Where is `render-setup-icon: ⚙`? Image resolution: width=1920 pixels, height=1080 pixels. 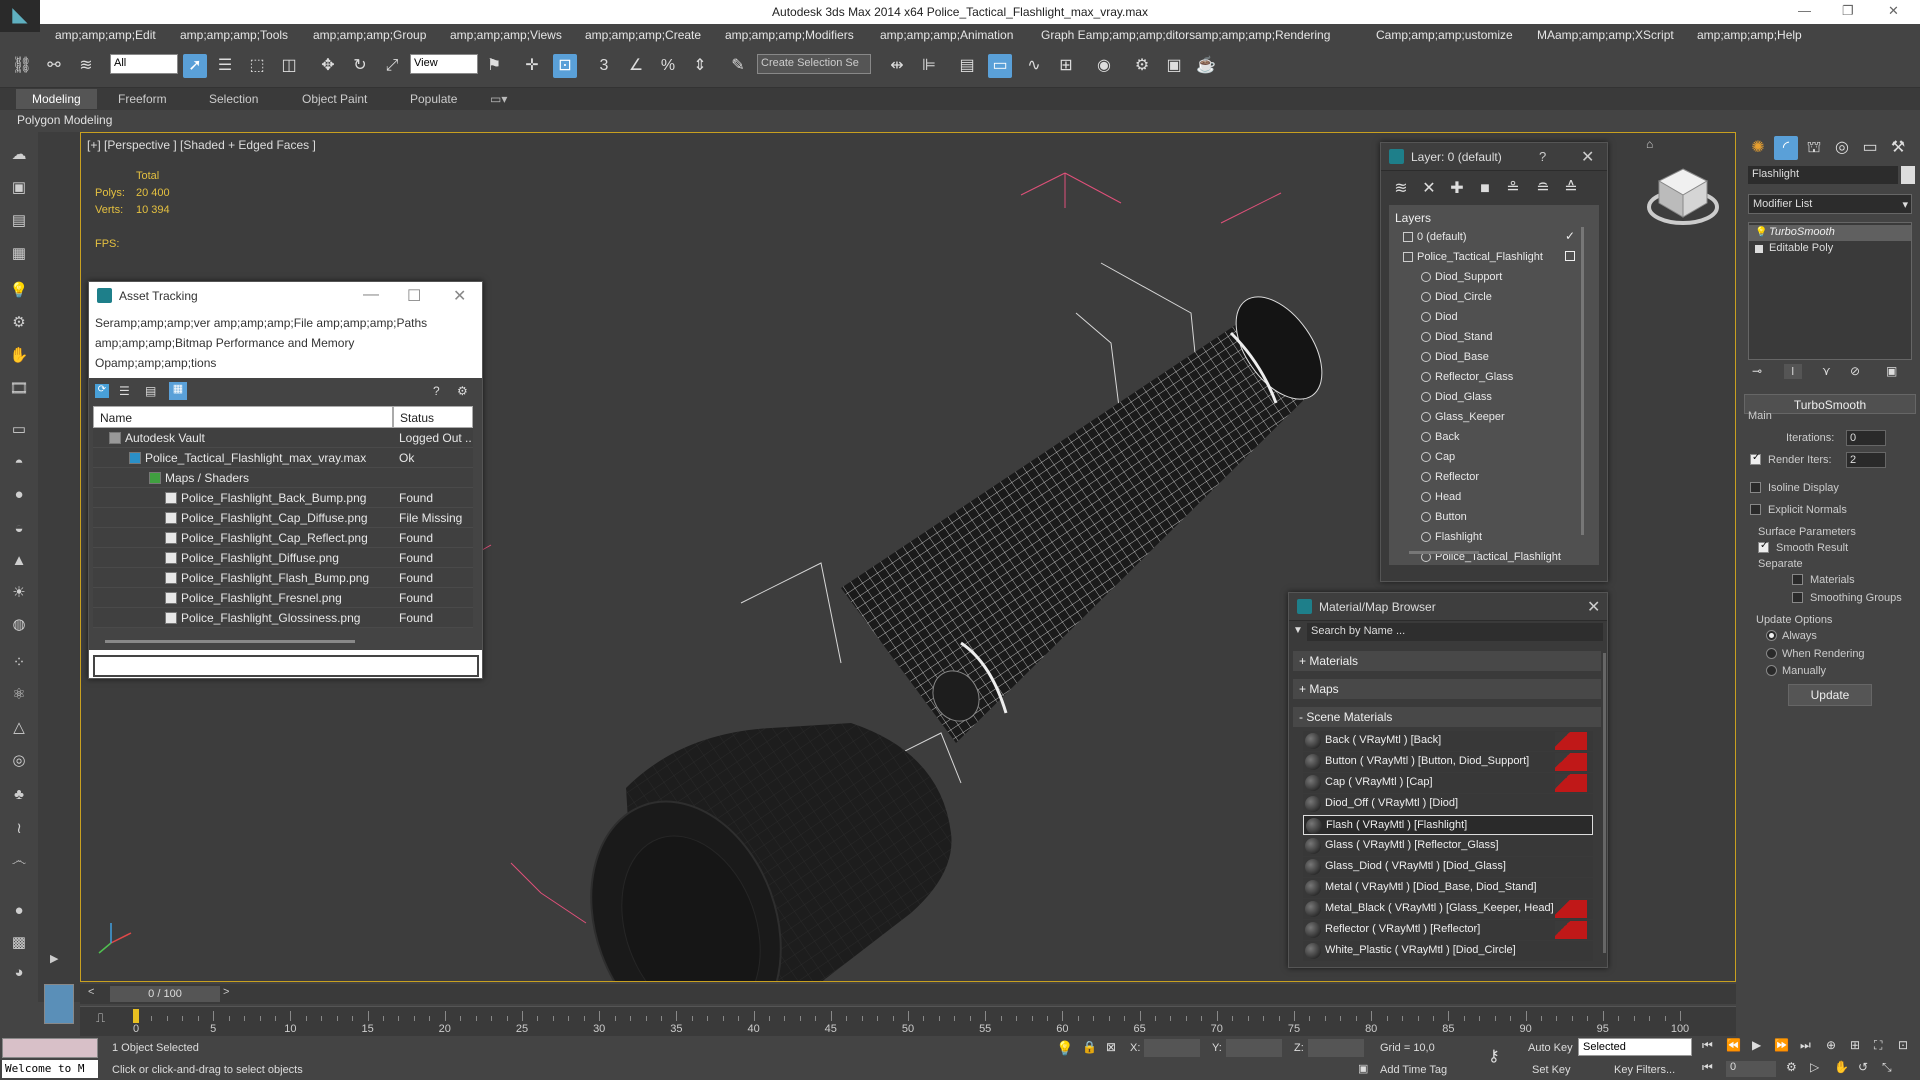
render-setup-icon: ⚙ is located at coordinates (1142, 66).